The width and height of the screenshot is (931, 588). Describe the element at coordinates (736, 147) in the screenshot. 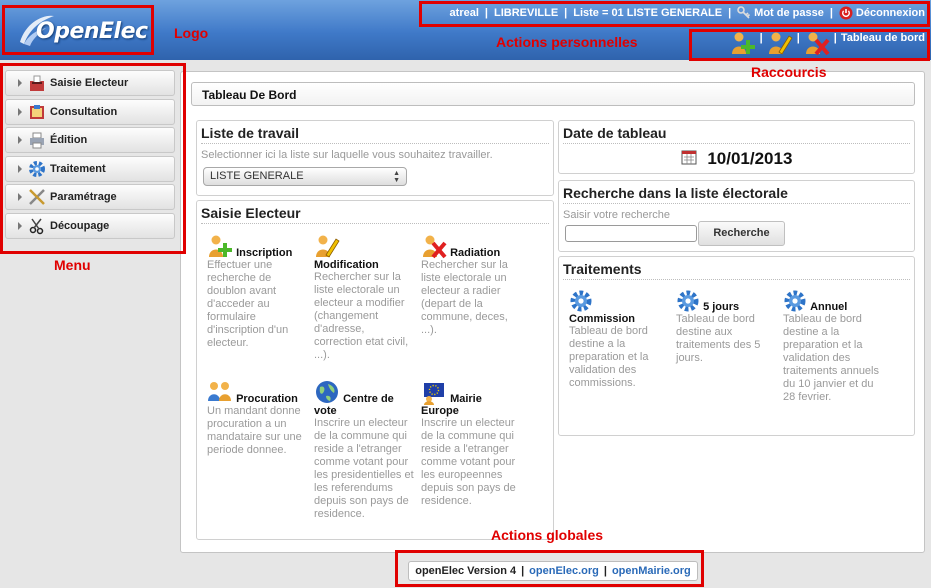

I see `date-box: Date de tableau 10/01/2013` at that location.